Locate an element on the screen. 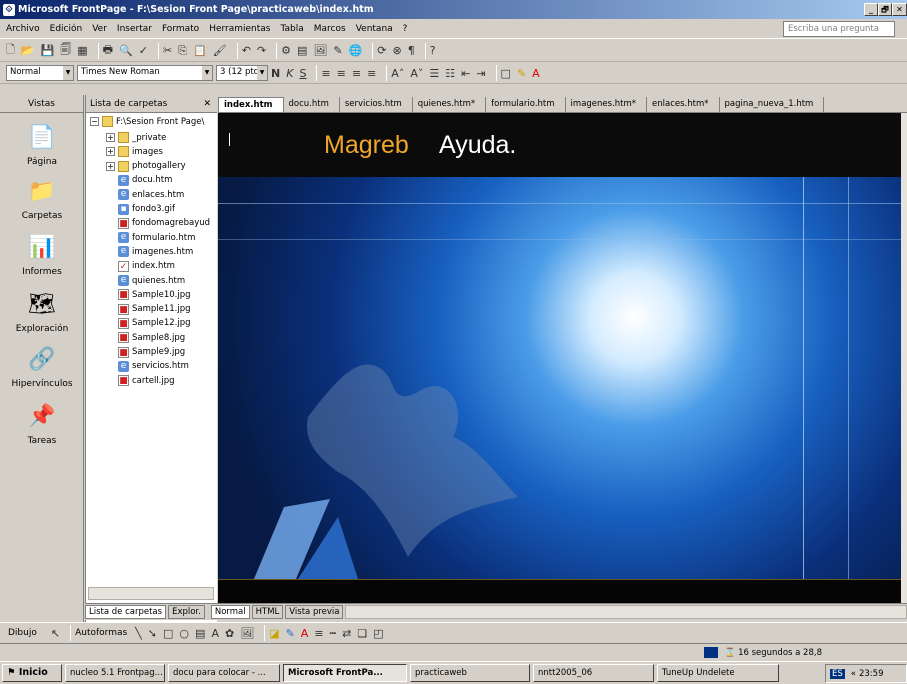 This screenshot has width=907, height=684. tree-item: + _private is located at coordinates (136, 137).